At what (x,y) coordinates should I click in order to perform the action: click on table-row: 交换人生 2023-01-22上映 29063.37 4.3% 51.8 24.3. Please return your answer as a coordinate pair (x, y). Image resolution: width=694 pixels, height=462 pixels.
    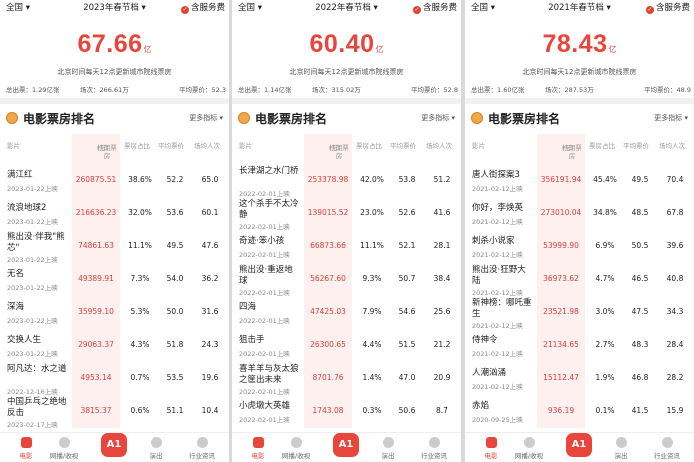
    Looking at the image, I should click on (114, 345).